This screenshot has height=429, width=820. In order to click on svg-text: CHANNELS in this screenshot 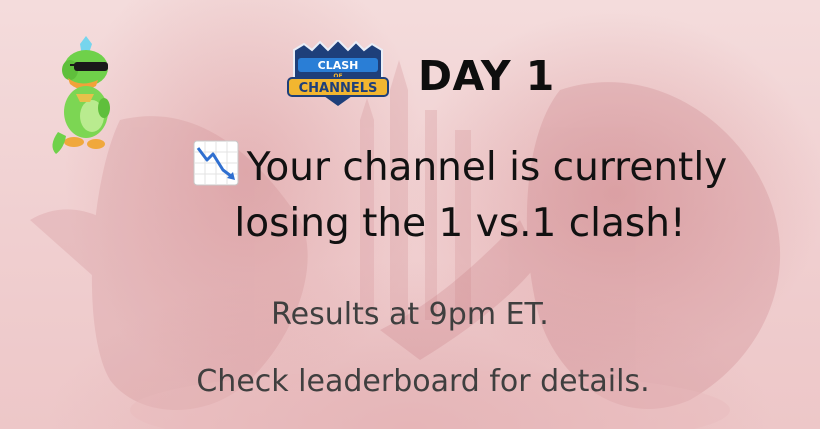, I will do `click(338, 88)`.